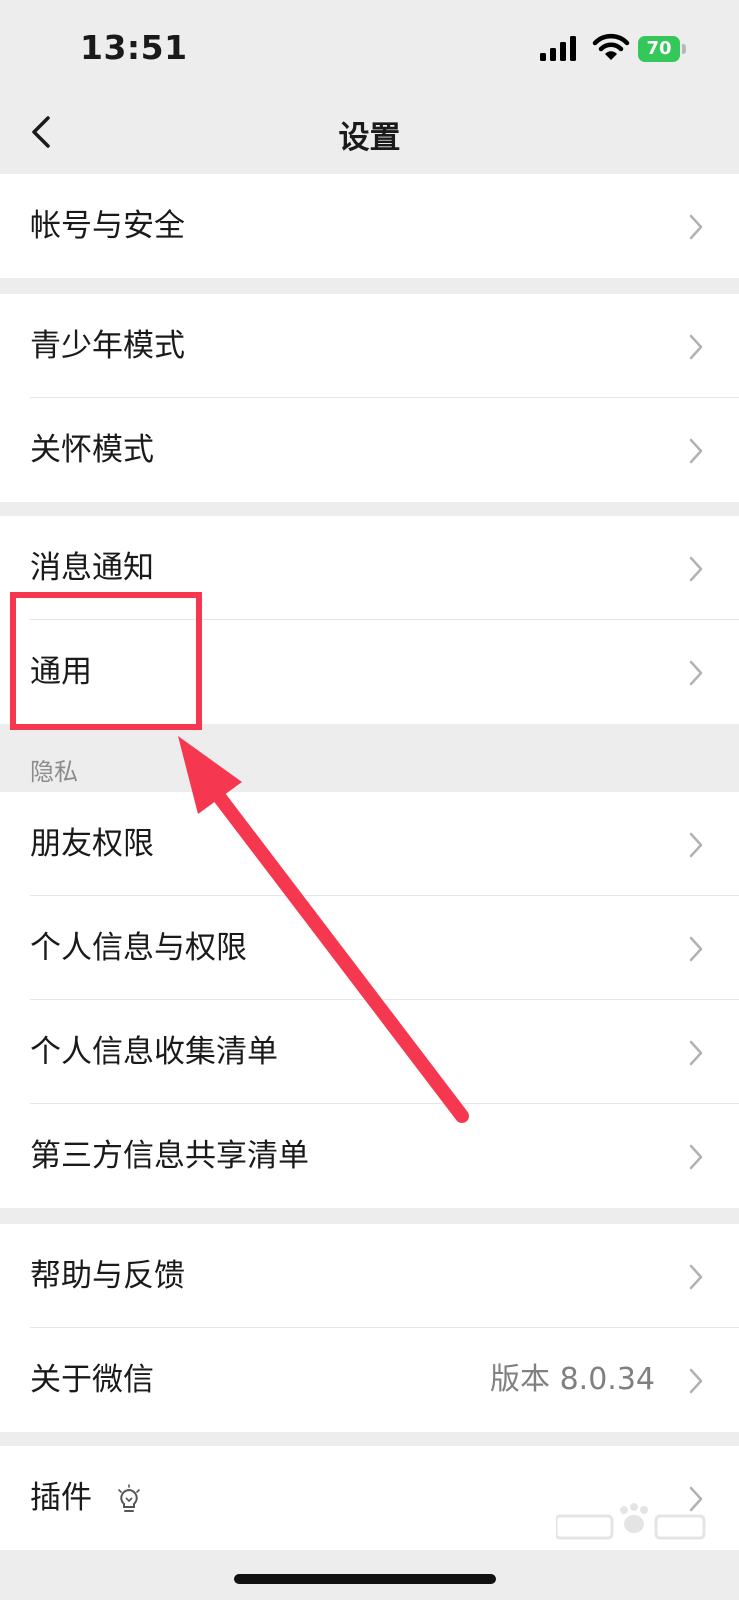 This screenshot has width=739, height=1600. What do you see at coordinates (631, 1521) in the screenshot?
I see `baidu-watermark-logo` at bounding box center [631, 1521].